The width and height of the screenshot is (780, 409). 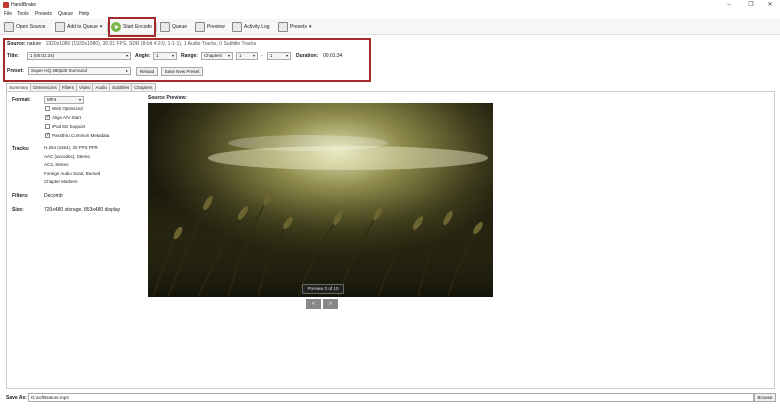 I want to click on presets-label: Presets, so click(x=298, y=27).